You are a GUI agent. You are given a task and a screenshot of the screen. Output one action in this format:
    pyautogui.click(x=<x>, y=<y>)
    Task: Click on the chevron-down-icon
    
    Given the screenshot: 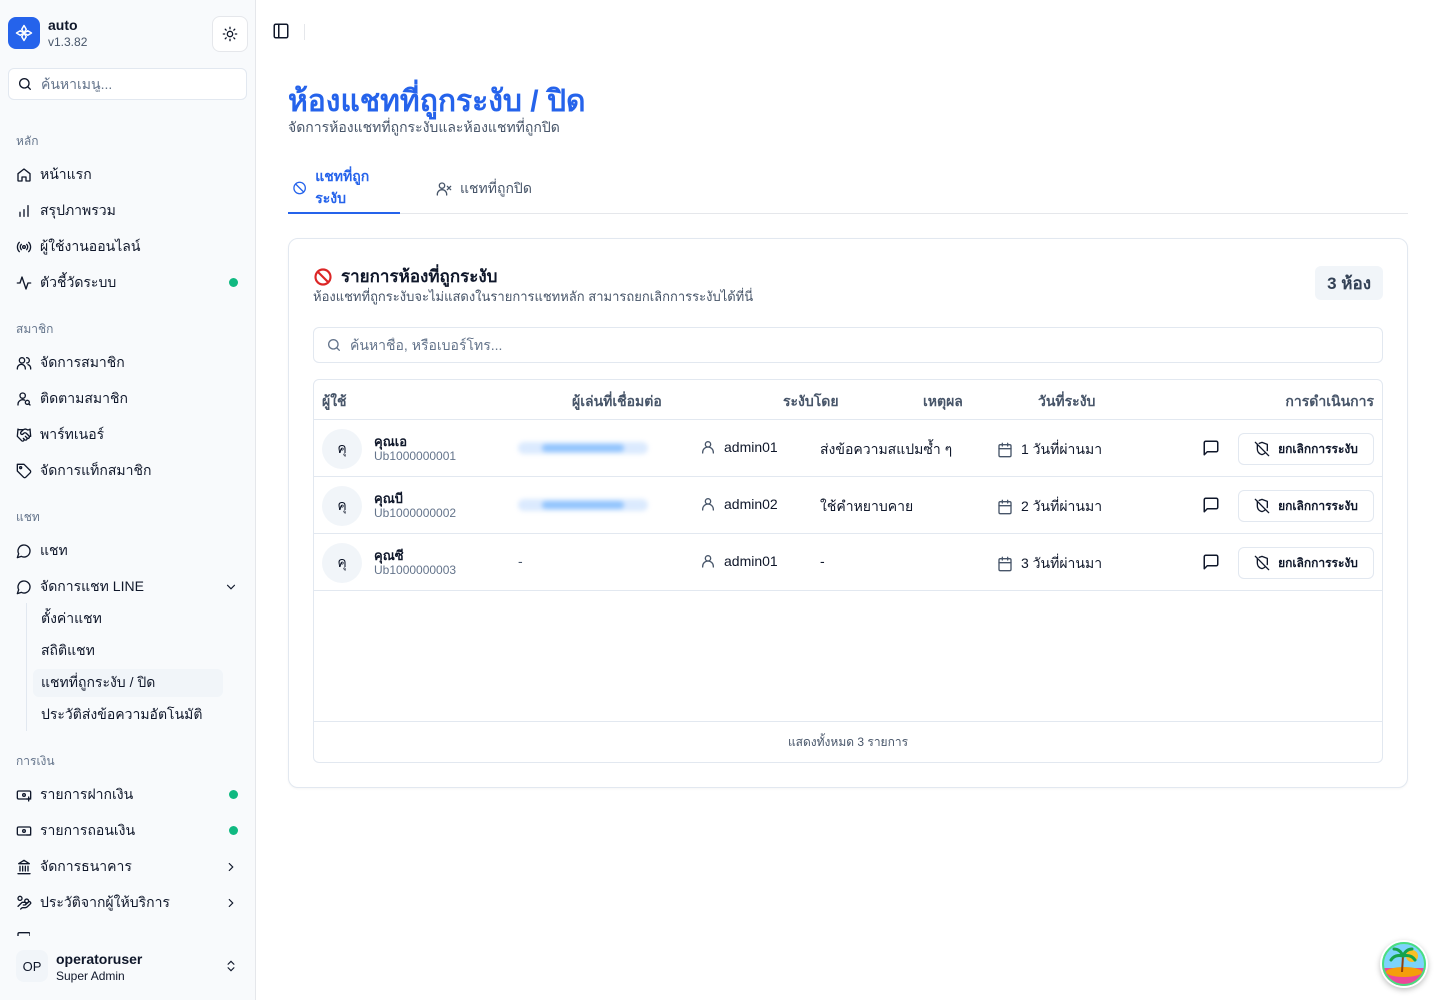 What is the action you would take?
    pyautogui.click(x=231, y=587)
    